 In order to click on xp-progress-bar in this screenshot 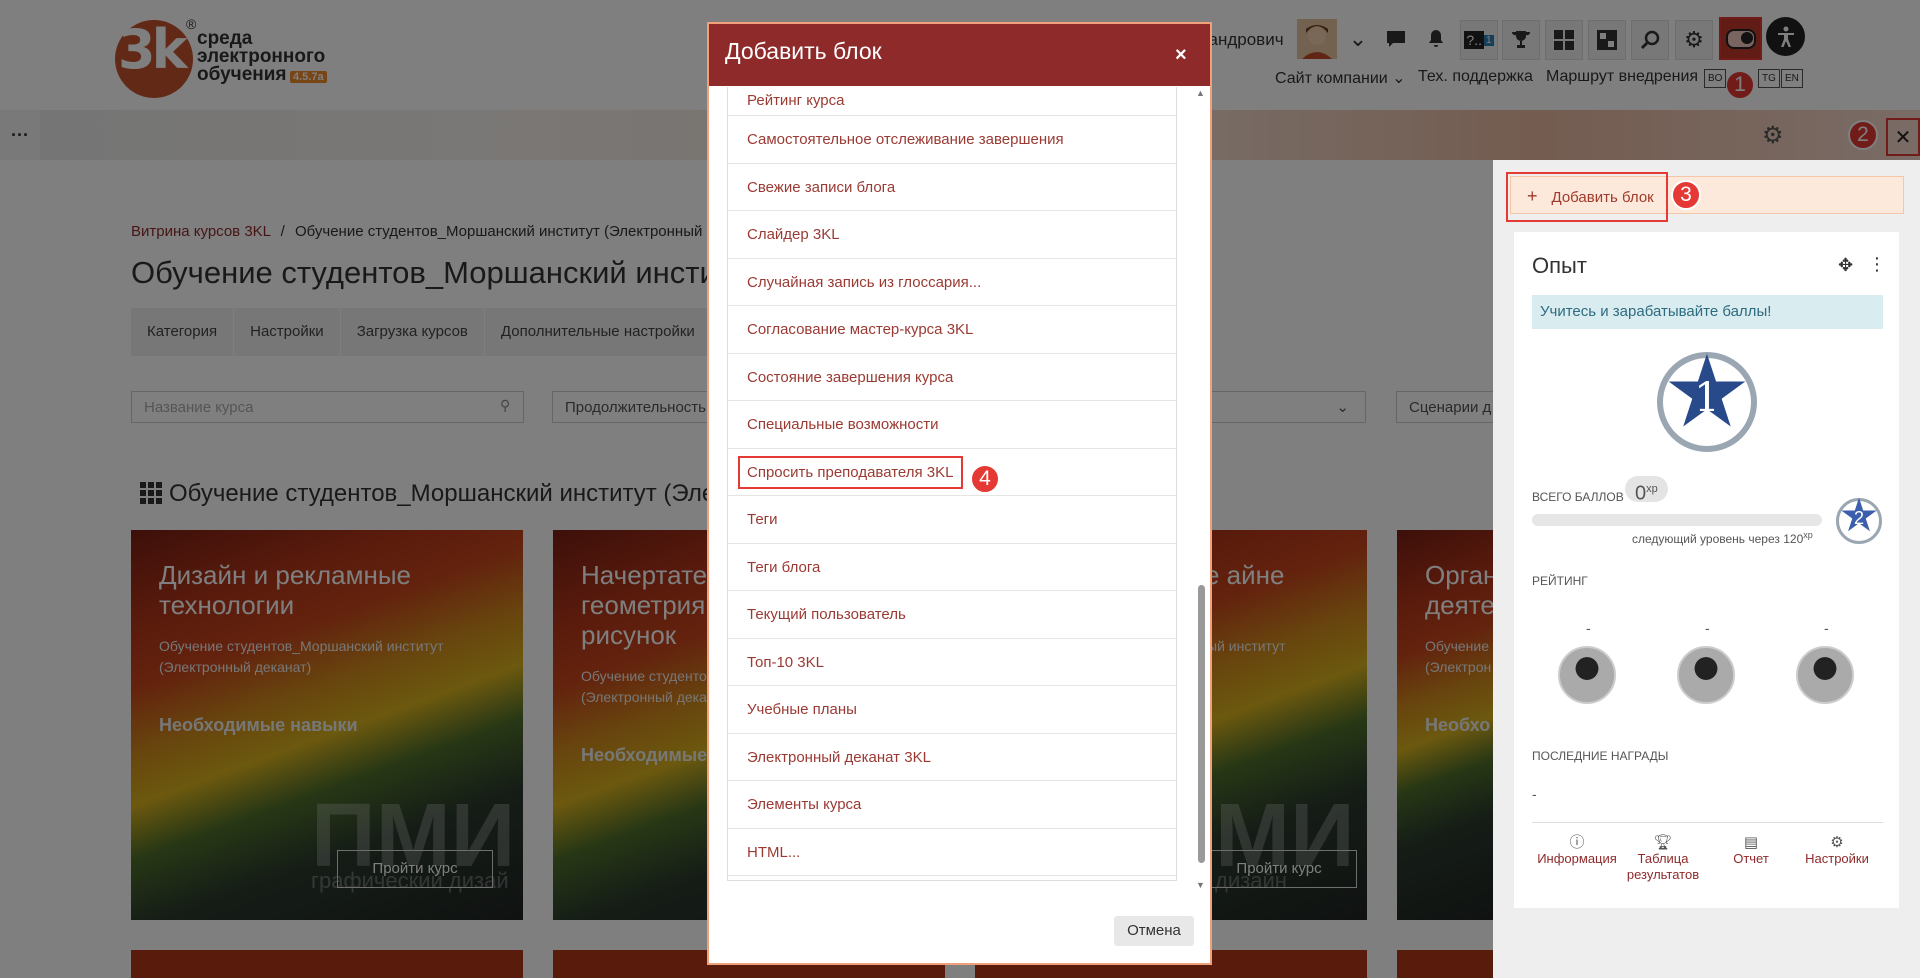, I will do `click(1677, 520)`.